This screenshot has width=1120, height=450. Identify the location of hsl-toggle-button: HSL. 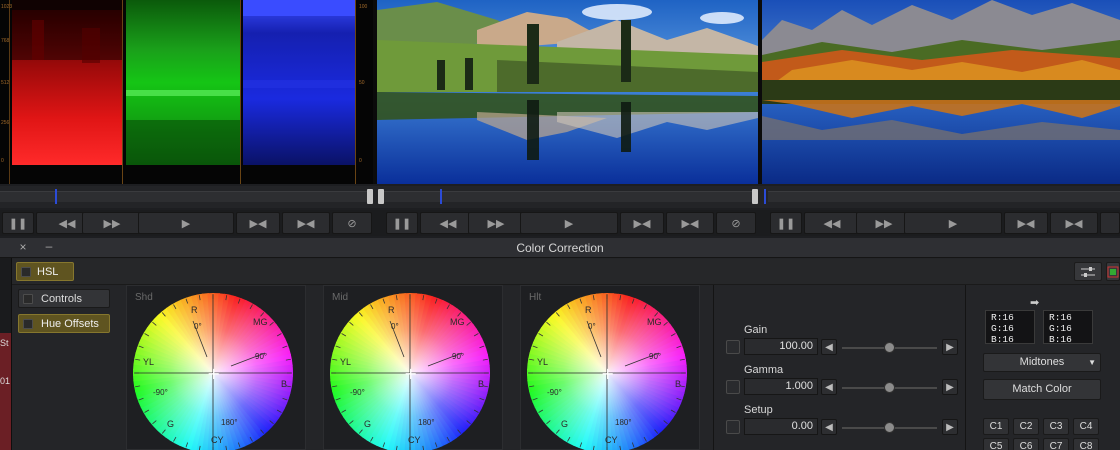
(45, 271).